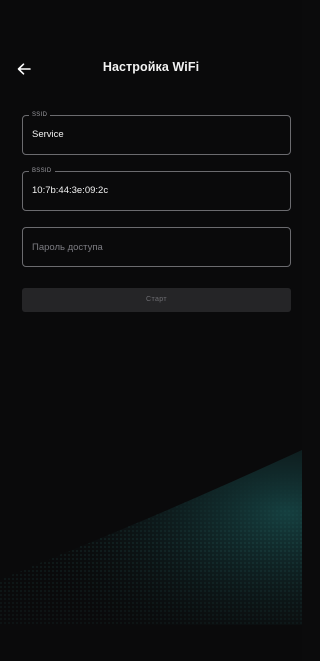 The width and height of the screenshot is (320, 661). What do you see at coordinates (151, 20) in the screenshot?
I see `status-bar` at bounding box center [151, 20].